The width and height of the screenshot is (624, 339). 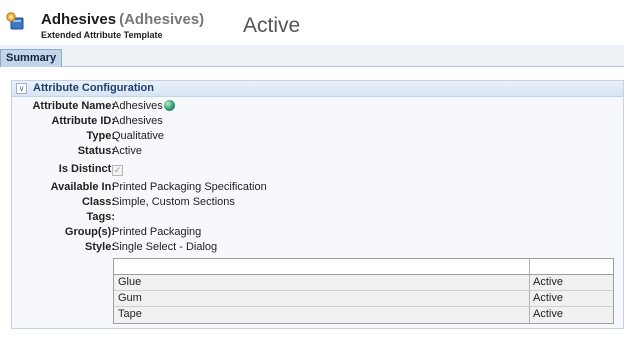 I want to click on status-indicator: Active, so click(x=272, y=25).